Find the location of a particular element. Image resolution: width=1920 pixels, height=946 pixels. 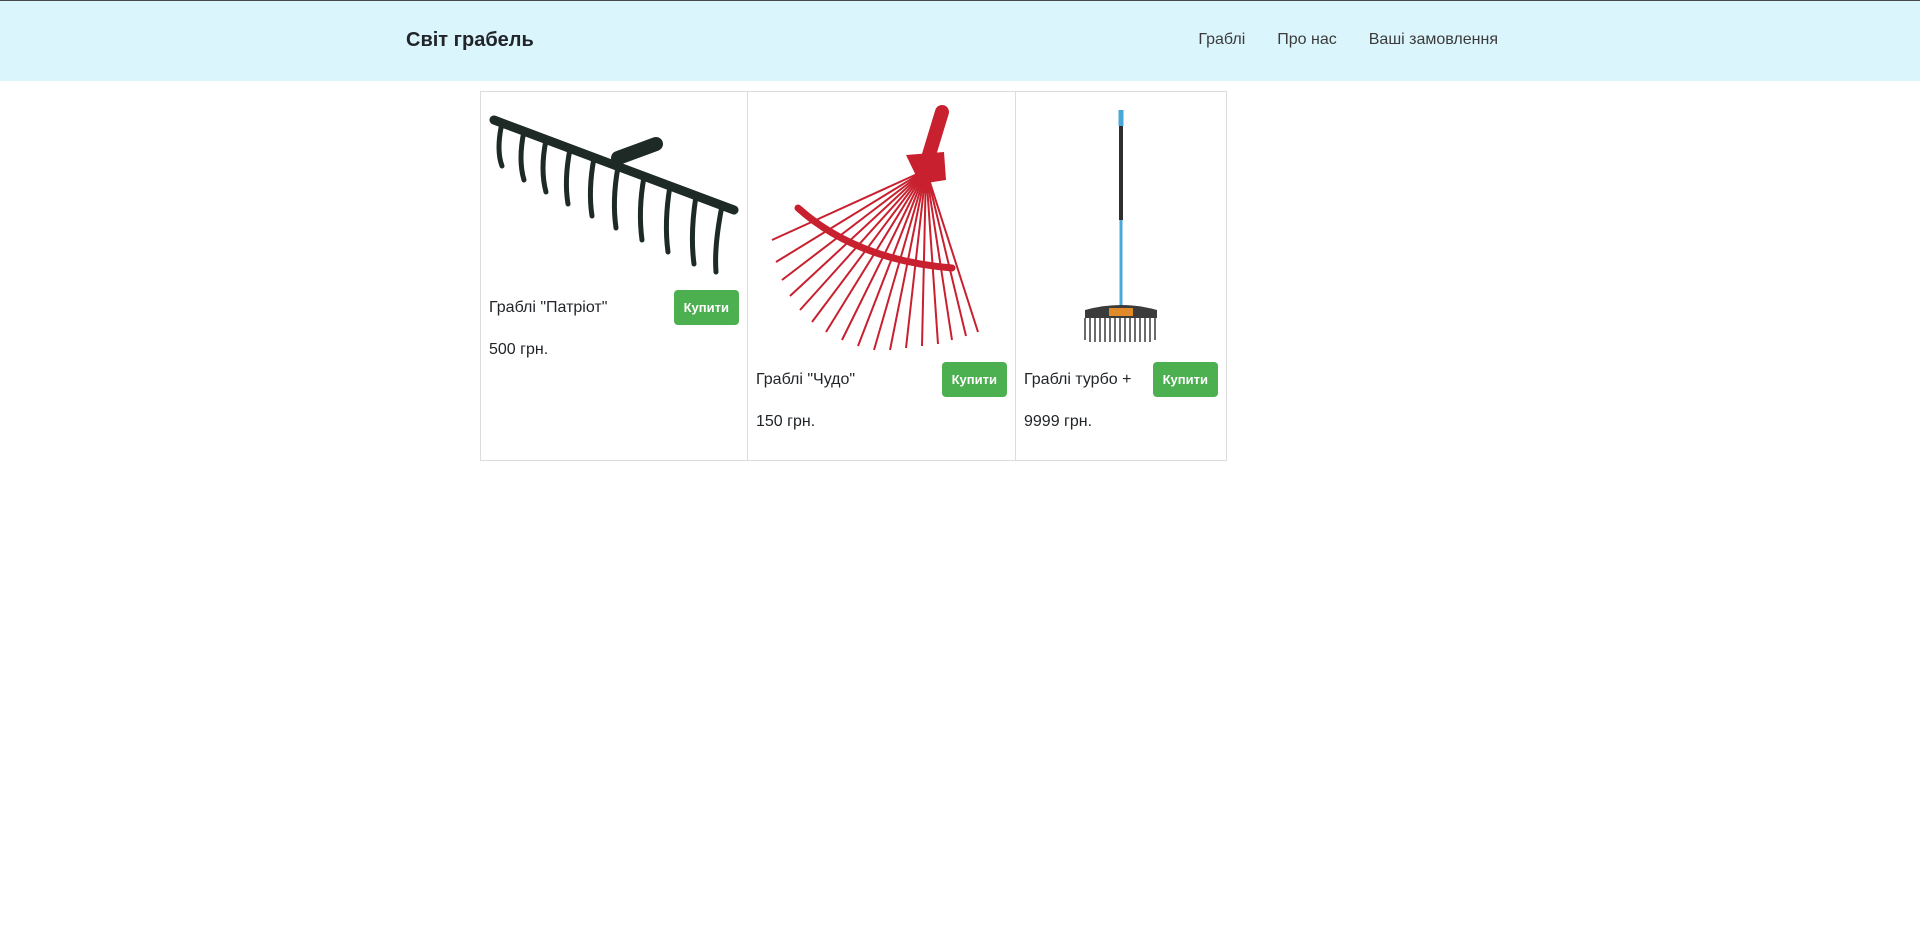

product-card: Граблі "Чудо" Купити 150 грн. is located at coordinates (881, 276).